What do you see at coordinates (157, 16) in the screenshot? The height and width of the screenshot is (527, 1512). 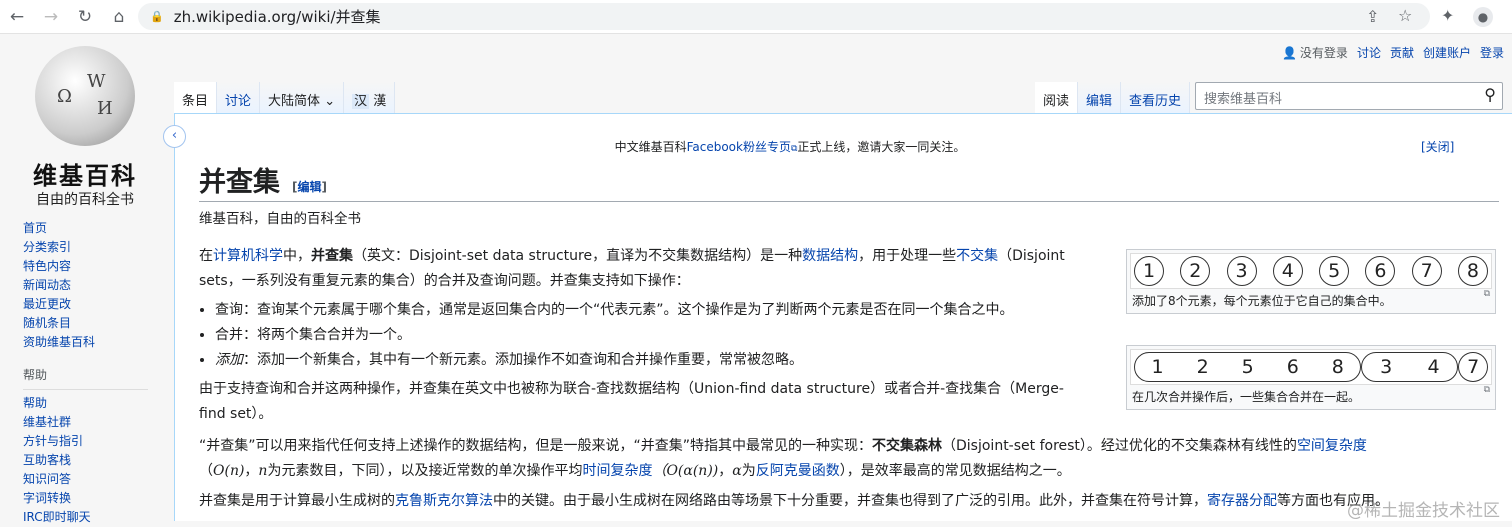 I see `lock-icon: 🔒` at bounding box center [157, 16].